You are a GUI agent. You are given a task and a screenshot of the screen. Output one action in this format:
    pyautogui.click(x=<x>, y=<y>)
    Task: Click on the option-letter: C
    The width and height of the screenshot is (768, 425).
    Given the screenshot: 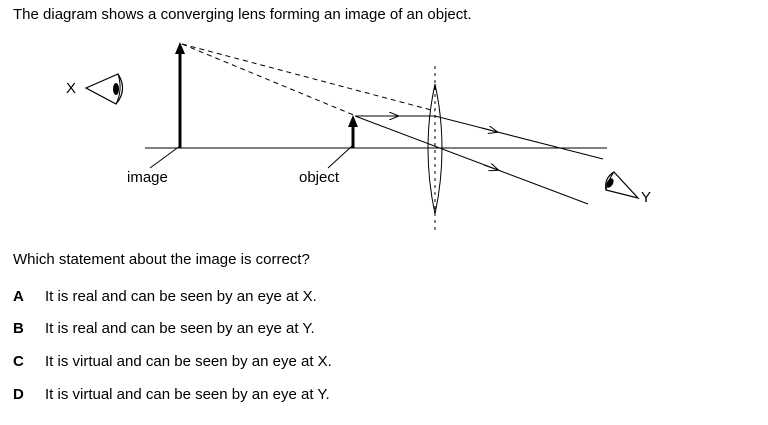 What is the action you would take?
    pyautogui.click(x=18, y=361)
    